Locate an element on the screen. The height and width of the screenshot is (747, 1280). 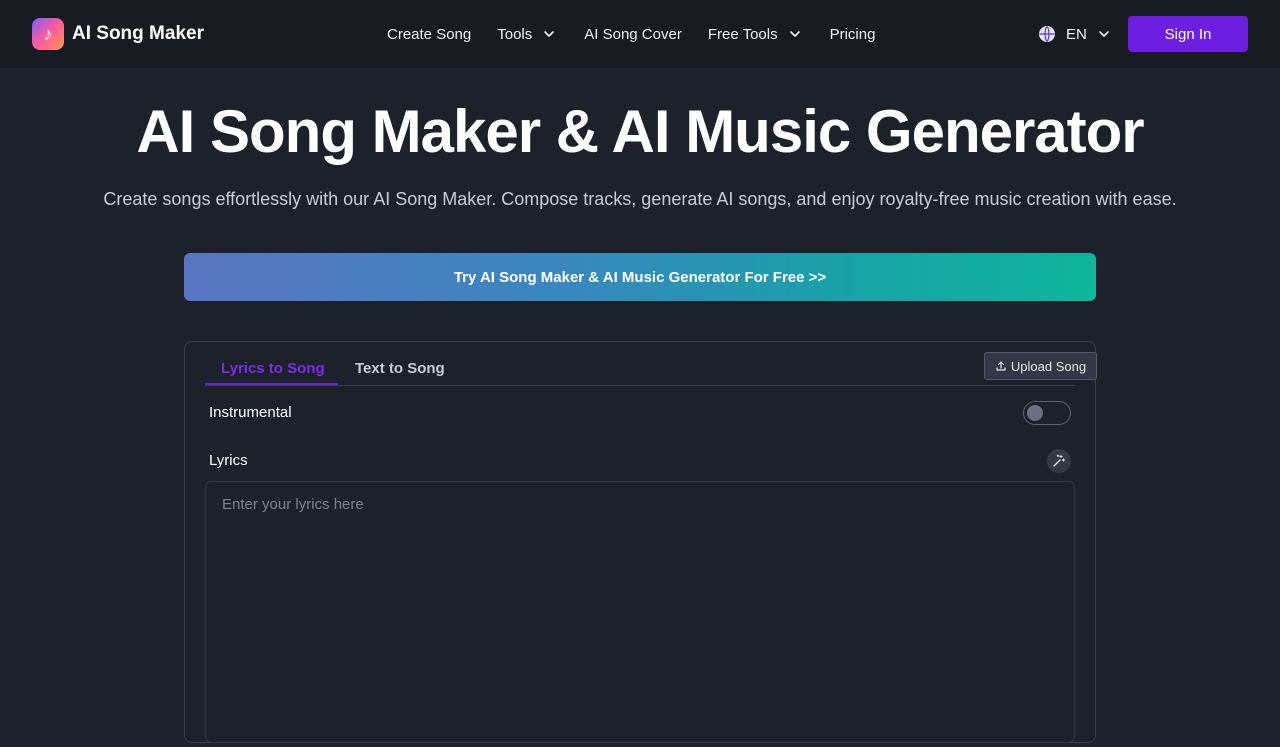
nav-tools: Tools is located at coordinates (526, 34).